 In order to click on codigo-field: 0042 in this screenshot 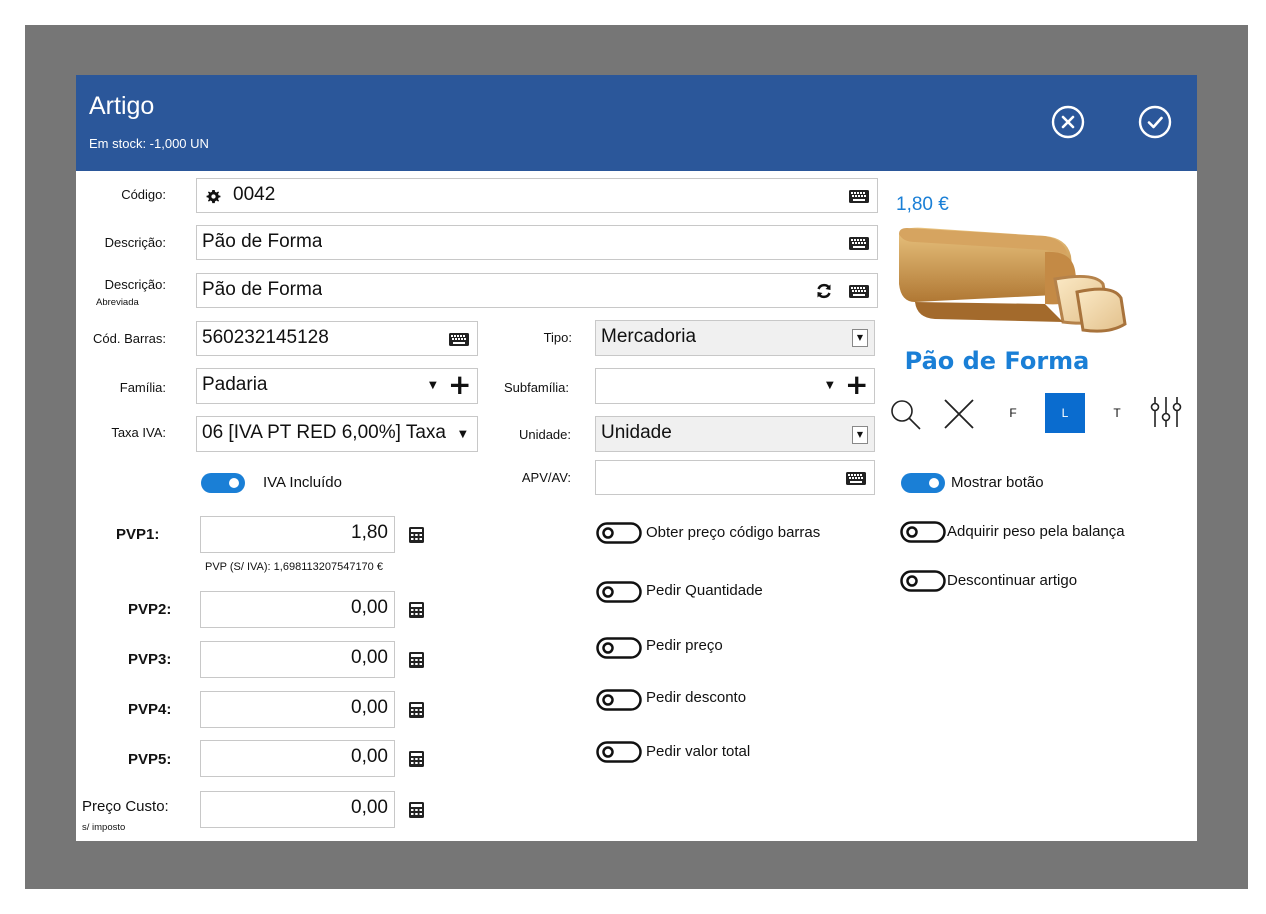, I will do `click(537, 195)`.